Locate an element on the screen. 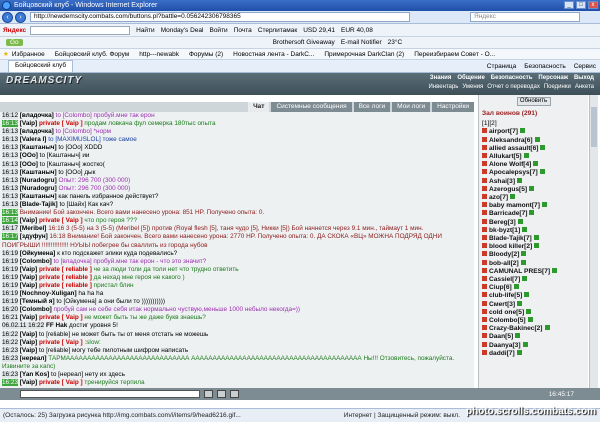  minimize-button: _ is located at coordinates (569, 5).